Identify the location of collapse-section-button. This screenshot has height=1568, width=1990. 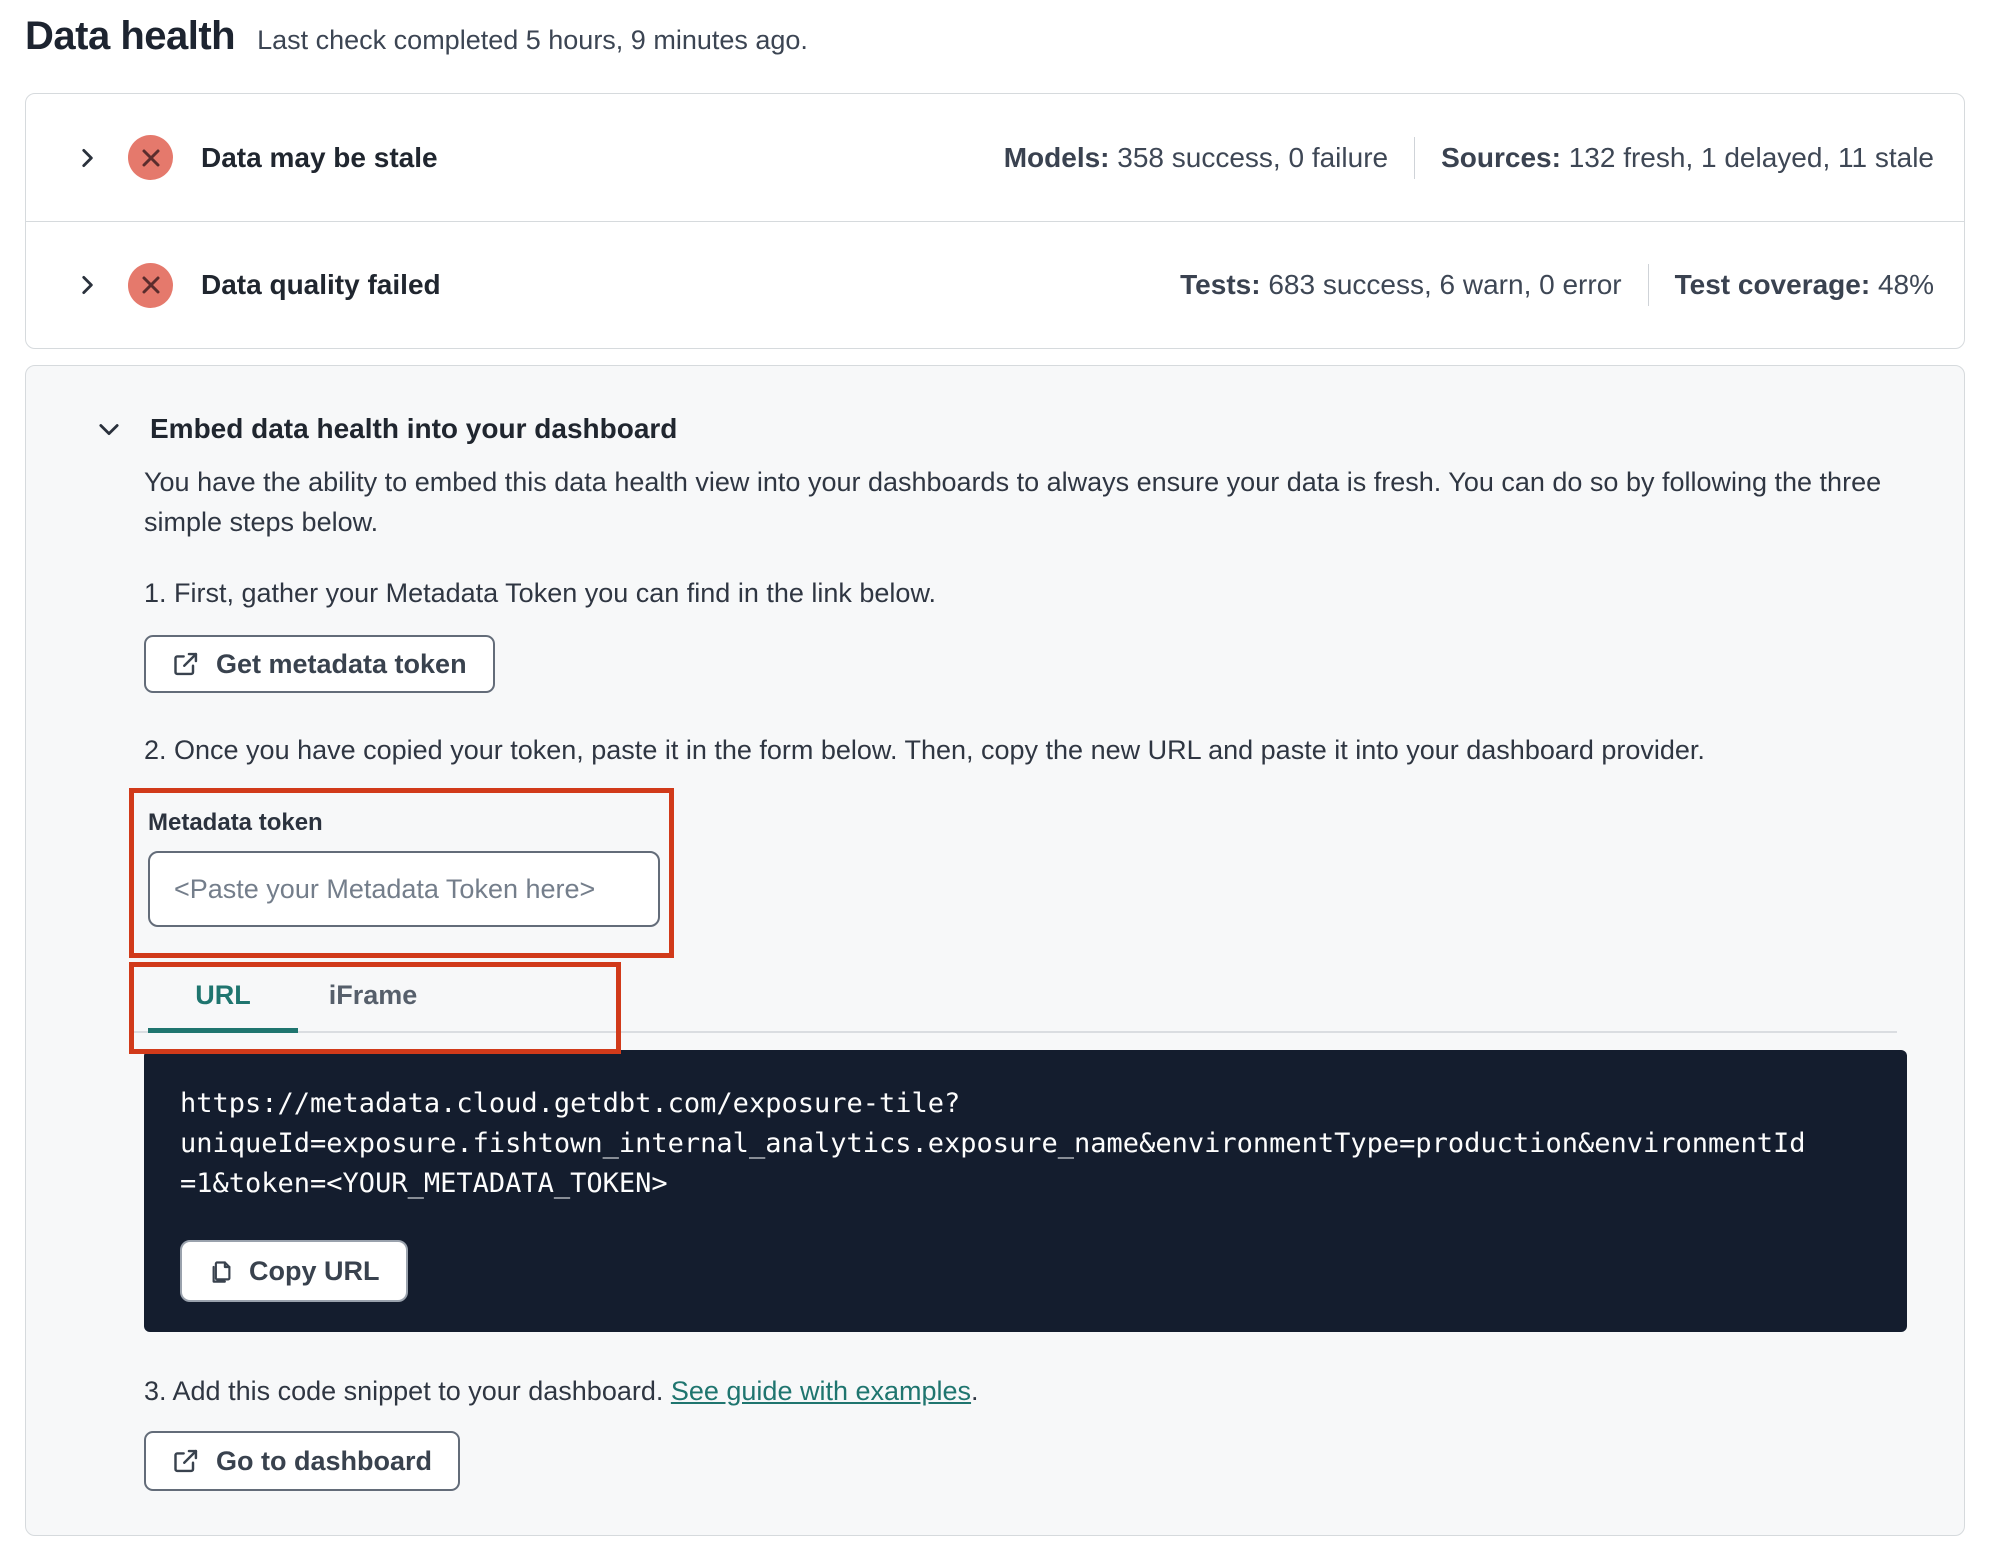
(109, 429).